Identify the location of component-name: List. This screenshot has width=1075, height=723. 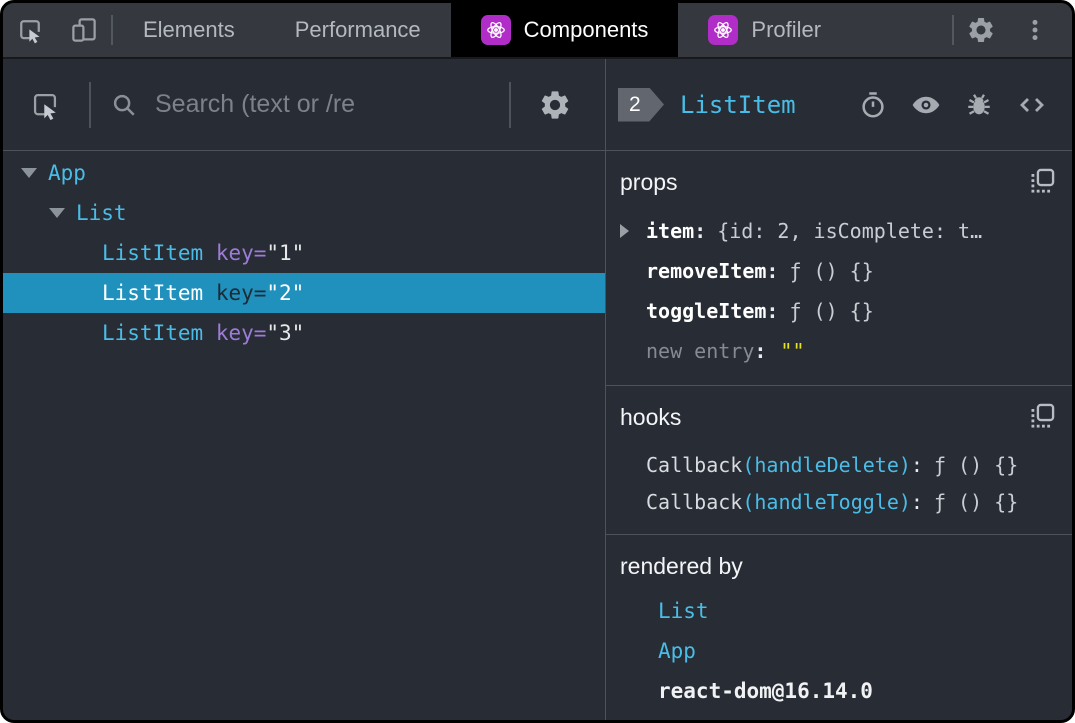
(101, 213).